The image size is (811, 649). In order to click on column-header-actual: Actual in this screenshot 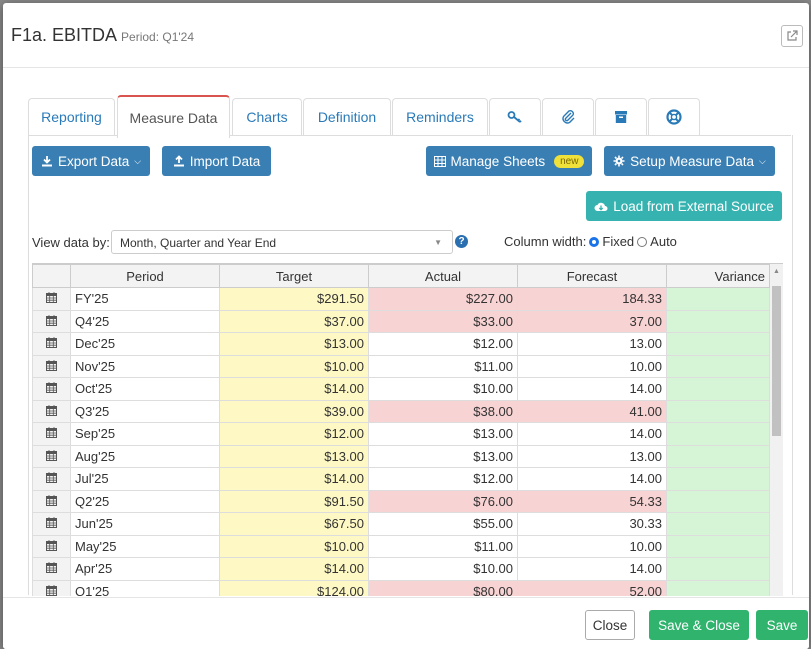, I will do `click(443, 276)`.